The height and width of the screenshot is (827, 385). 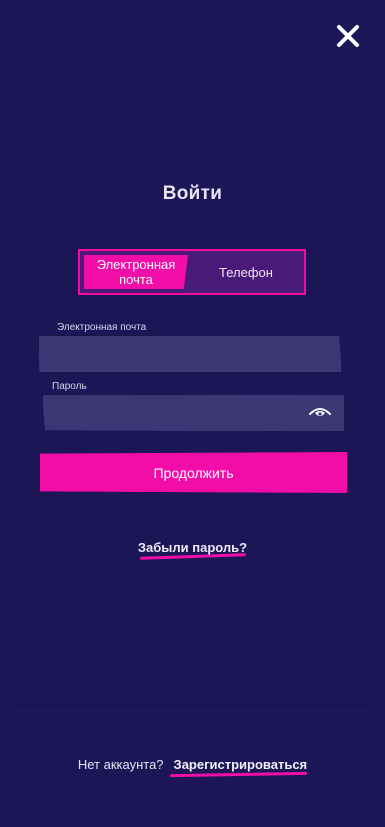 I want to click on no-account-text: Нет аккаунта?, so click(x=120, y=764).